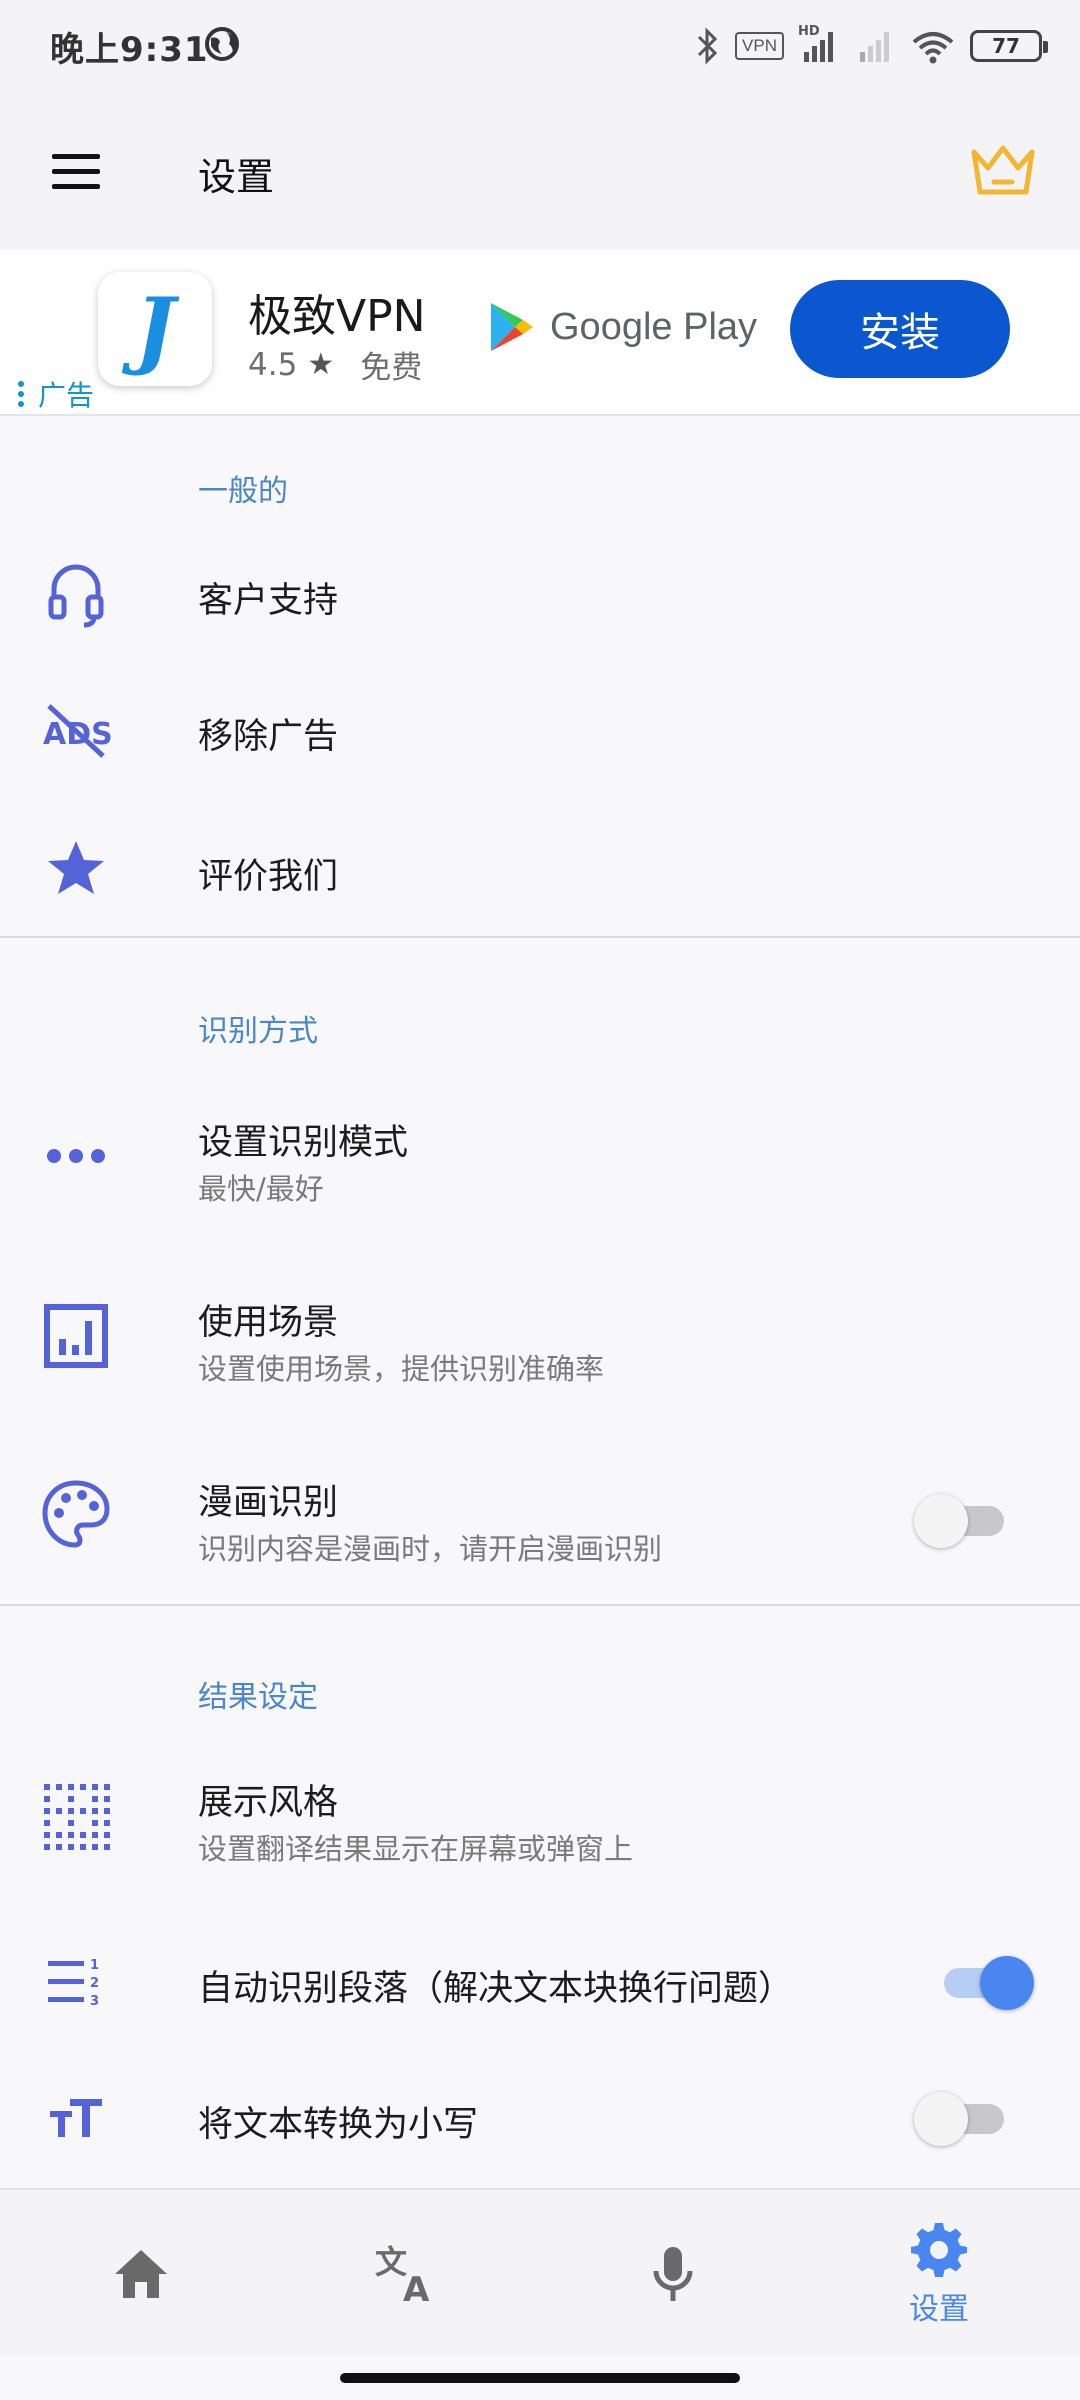 The width and height of the screenshot is (1080, 2400). What do you see at coordinates (76, 172) in the screenshot?
I see `menu-icon` at bounding box center [76, 172].